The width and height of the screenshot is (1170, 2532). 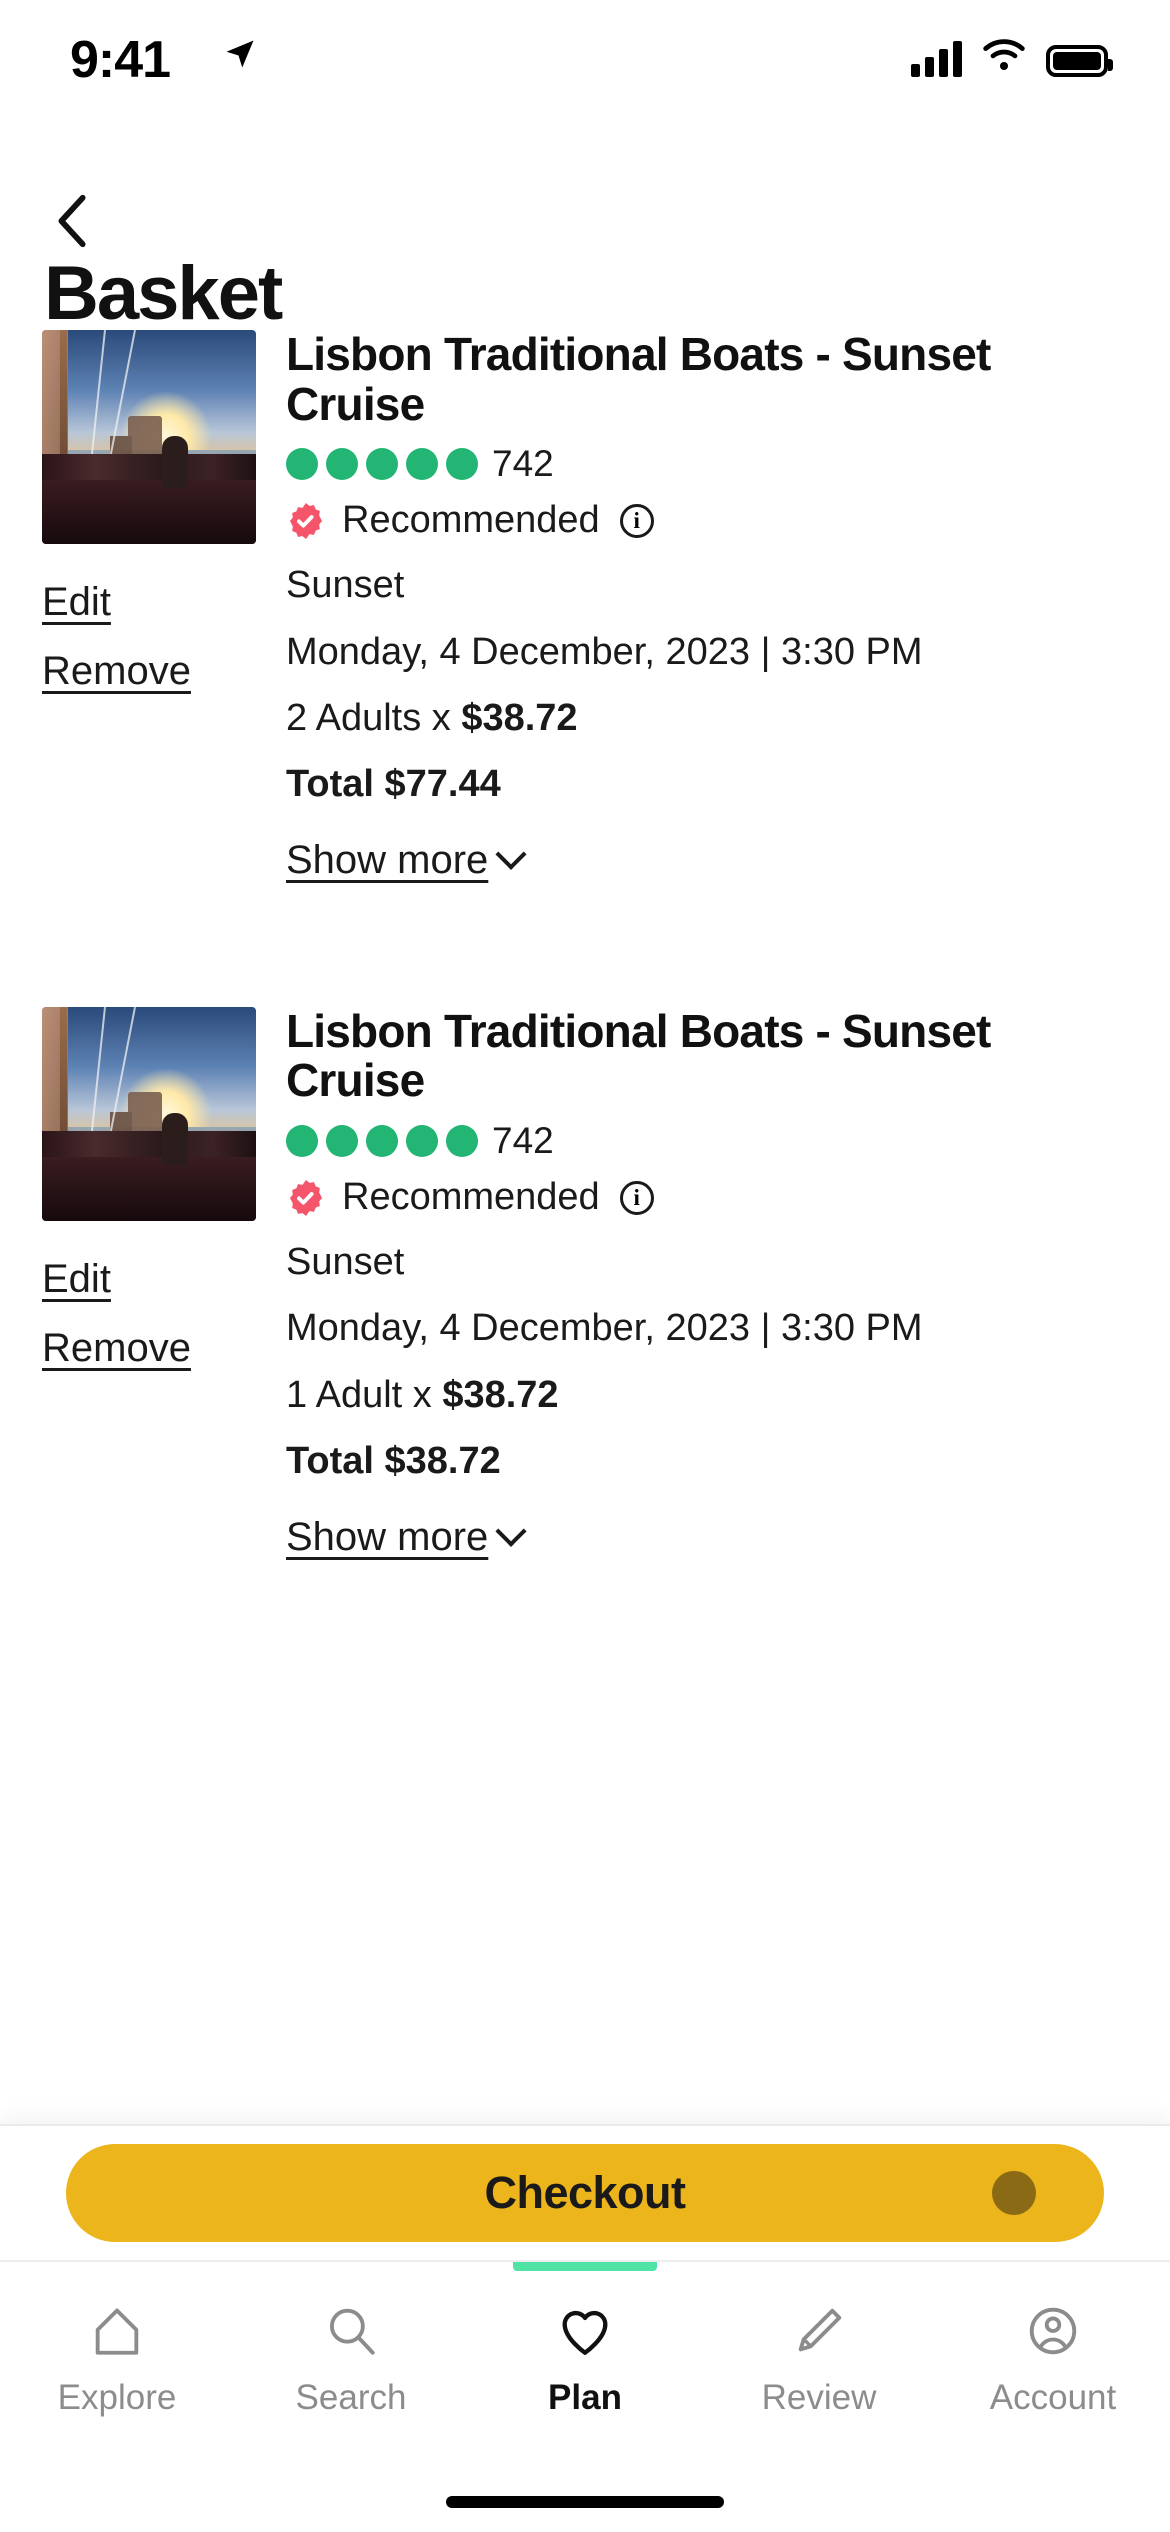 I want to click on checkout-loading-dot, so click(x=1014, y=2193).